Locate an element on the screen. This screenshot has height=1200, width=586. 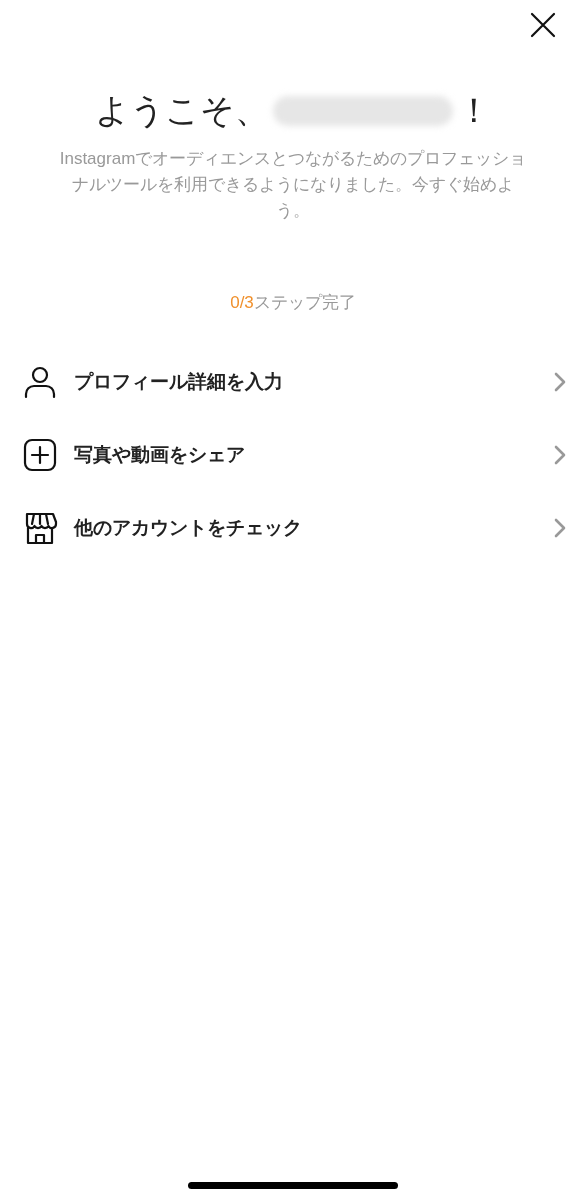
description: Instagramでオーディエンスとつながるためのプロフェッショナルツールを利用できるようになりました。今すぐ始めよう。 is located at coordinates (293, 185).